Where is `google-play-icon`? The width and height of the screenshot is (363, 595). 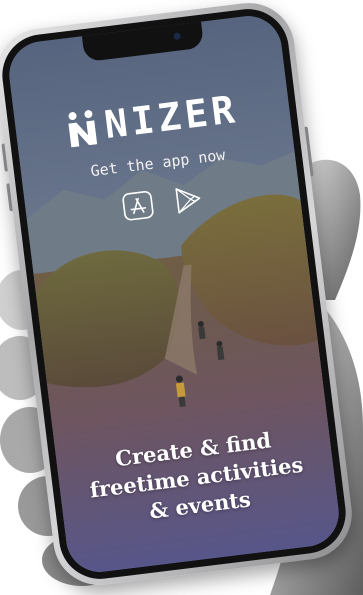
google-play-icon is located at coordinates (187, 200).